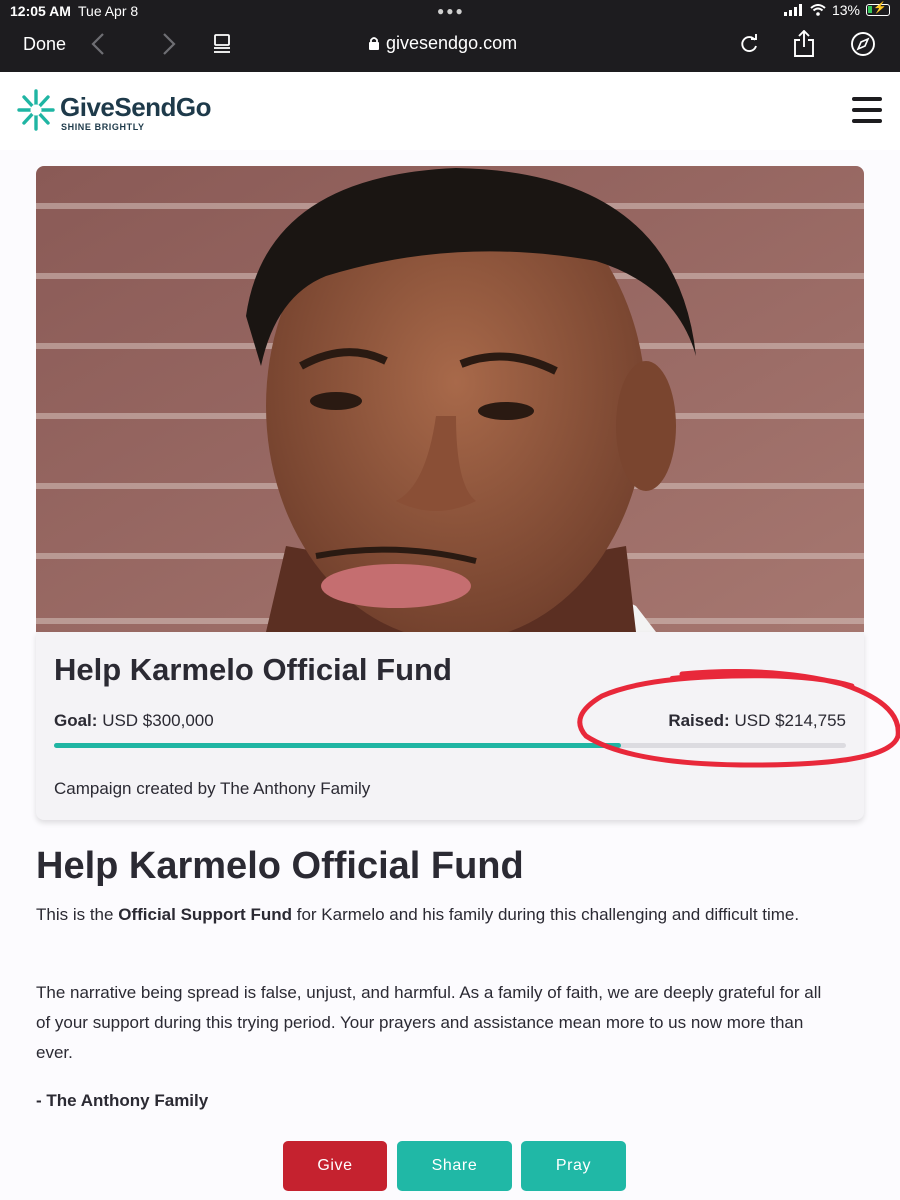 Image resolution: width=900 pixels, height=1200 pixels. Describe the element at coordinates (845, 10) in the screenshot. I see `battery-percent: 13%` at that location.